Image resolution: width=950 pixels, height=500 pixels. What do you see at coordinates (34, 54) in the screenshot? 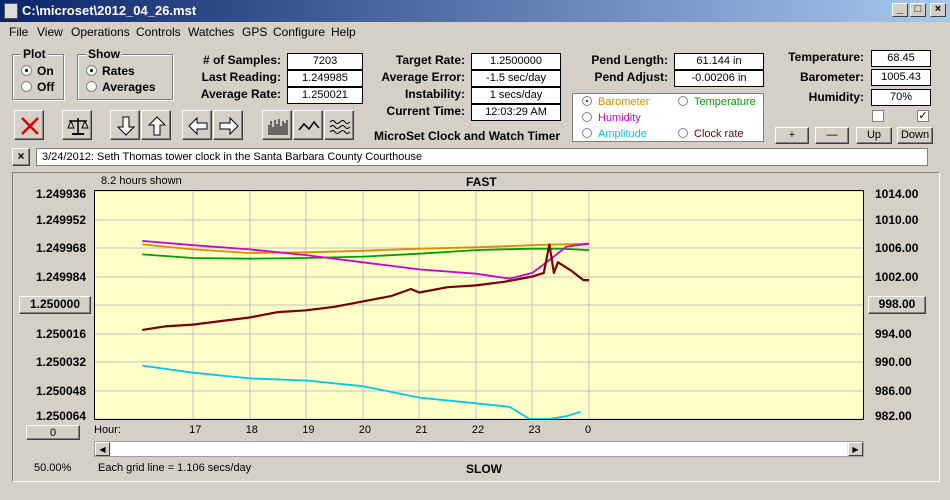
I see `plot-group-title: Plot` at bounding box center [34, 54].